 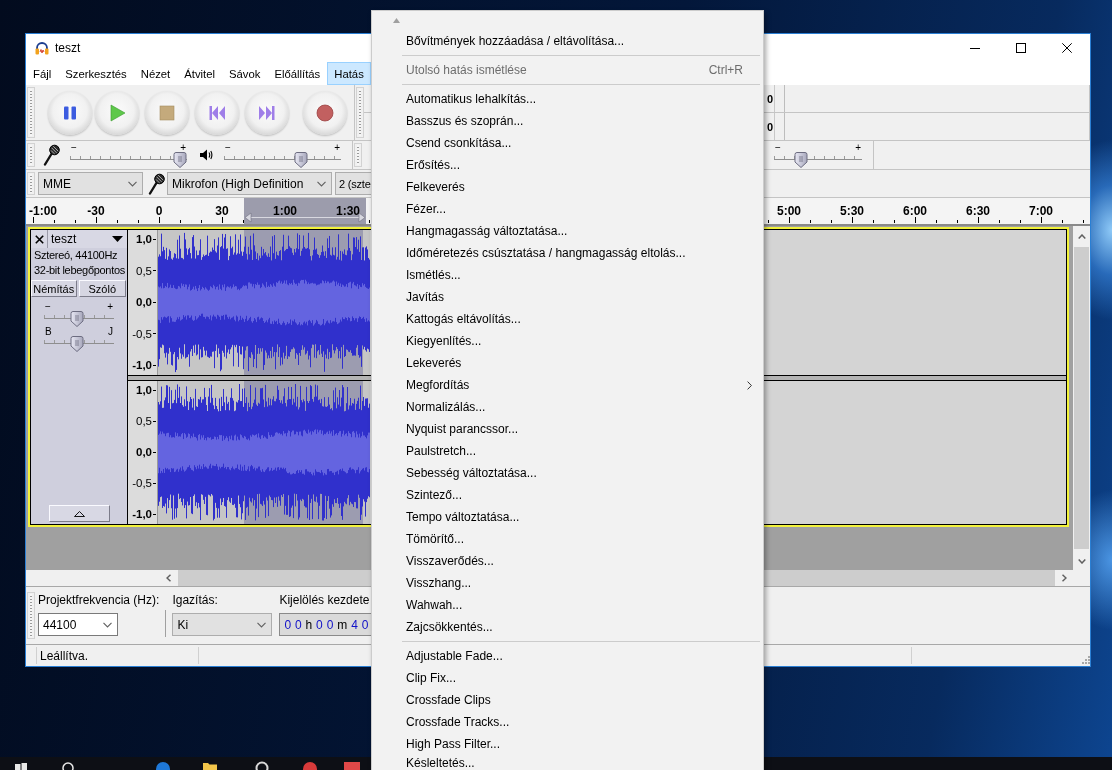 I want to click on ruler-label: -1:00, so click(x=43, y=211).